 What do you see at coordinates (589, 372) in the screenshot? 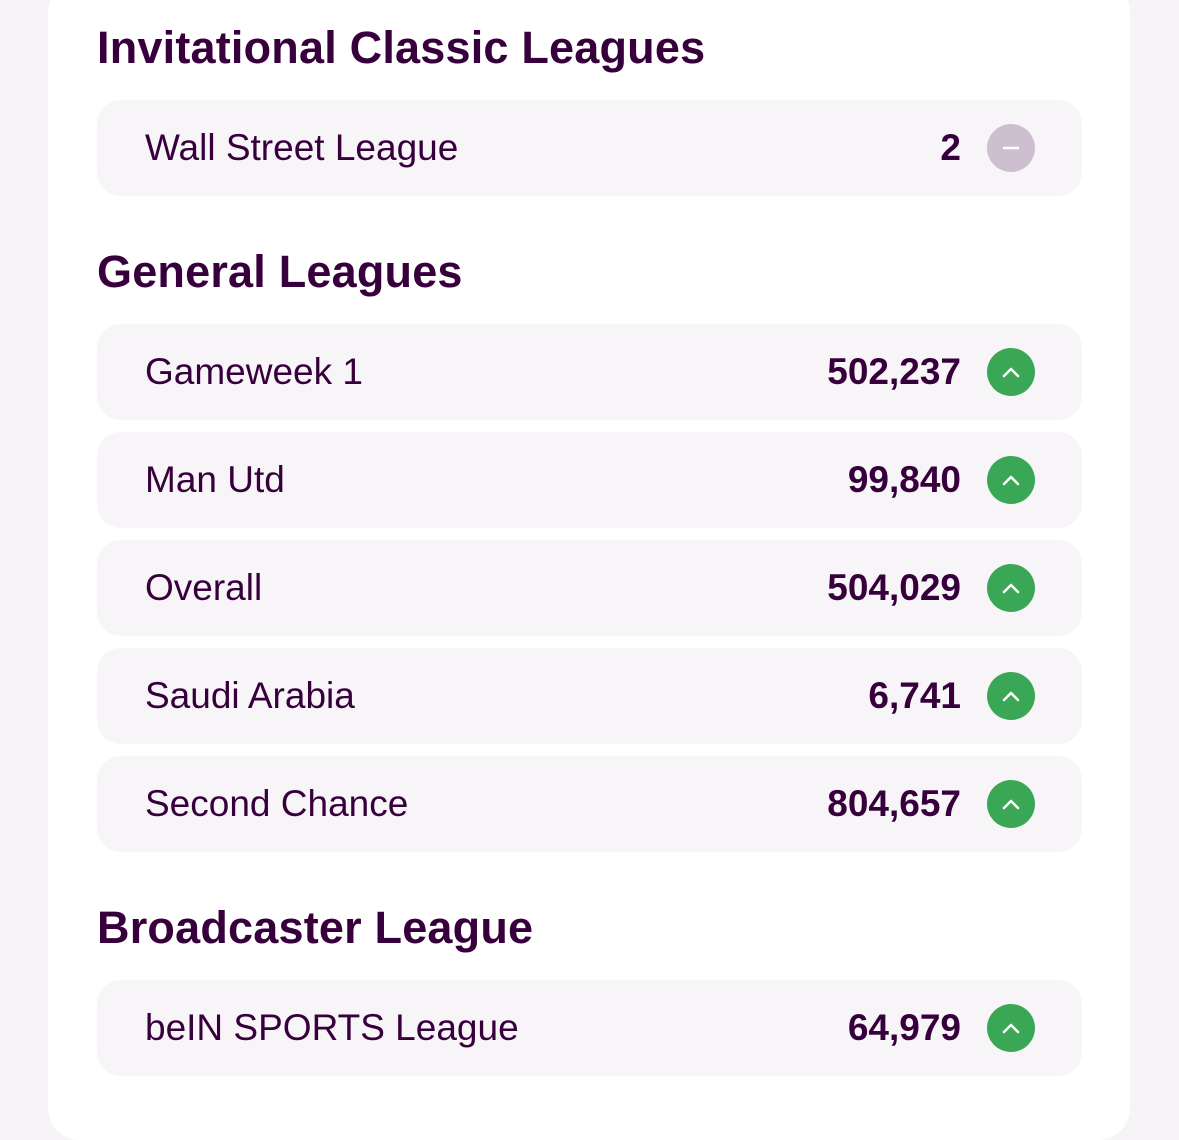
I see `league-row-gameweek-1: Gameweek 1 502,237` at bounding box center [589, 372].